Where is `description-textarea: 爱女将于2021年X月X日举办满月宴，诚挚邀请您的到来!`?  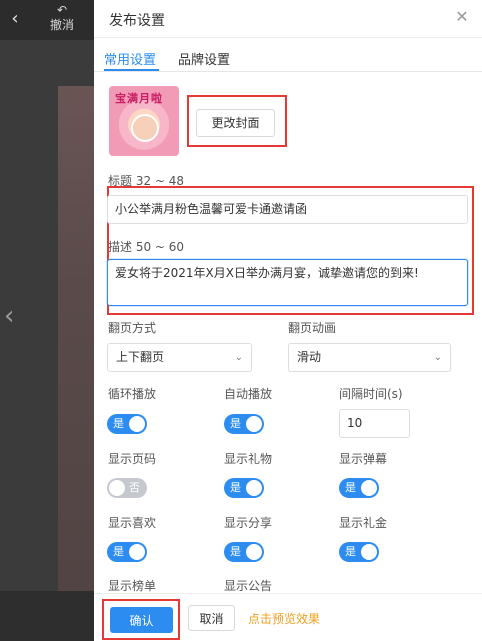
description-textarea: 爱女将于2021年X月X日举办满月宴，诚挚邀请您的到来! is located at coordinates (287, 282).